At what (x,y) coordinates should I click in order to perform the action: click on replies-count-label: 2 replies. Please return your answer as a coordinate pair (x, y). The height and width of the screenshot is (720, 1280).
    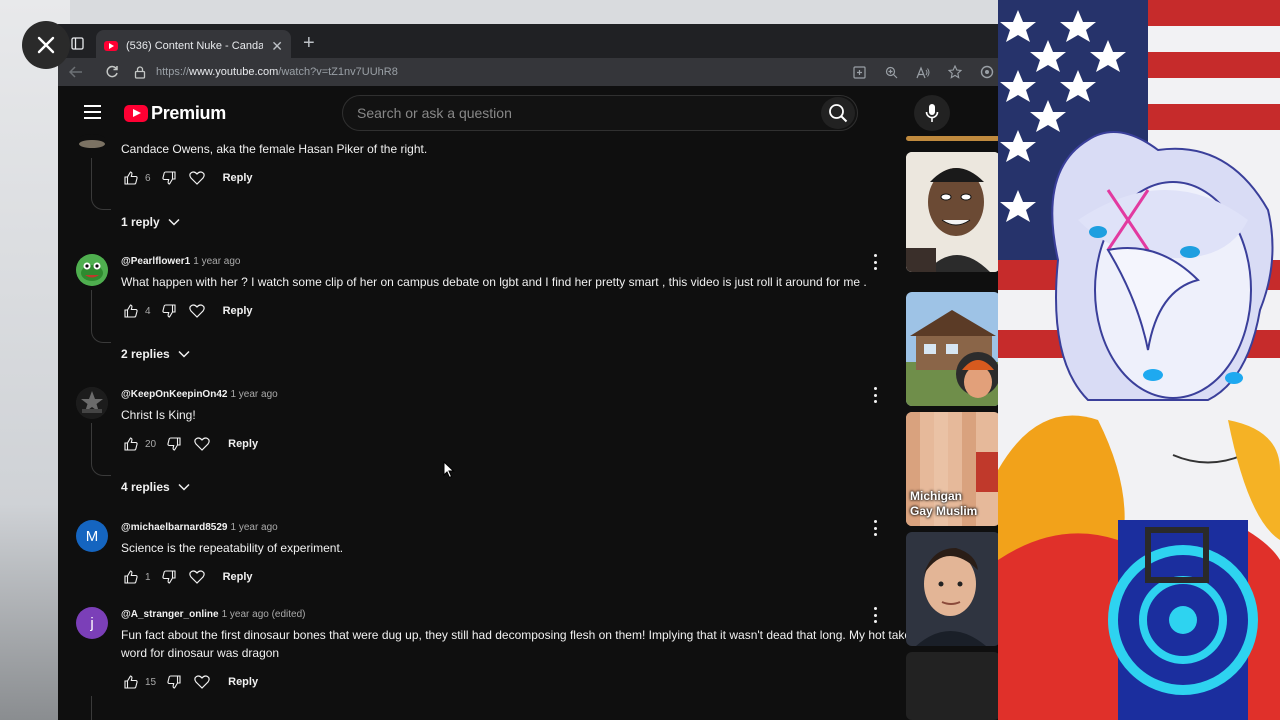
    Looking at the image, I should click on (145, 354).